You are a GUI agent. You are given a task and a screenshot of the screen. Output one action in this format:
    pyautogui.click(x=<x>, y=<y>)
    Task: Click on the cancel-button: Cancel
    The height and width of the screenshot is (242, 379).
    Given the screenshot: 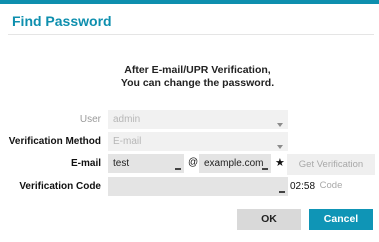 What is the action you would take?
    pyautogui.click(x=341, y=219)
    